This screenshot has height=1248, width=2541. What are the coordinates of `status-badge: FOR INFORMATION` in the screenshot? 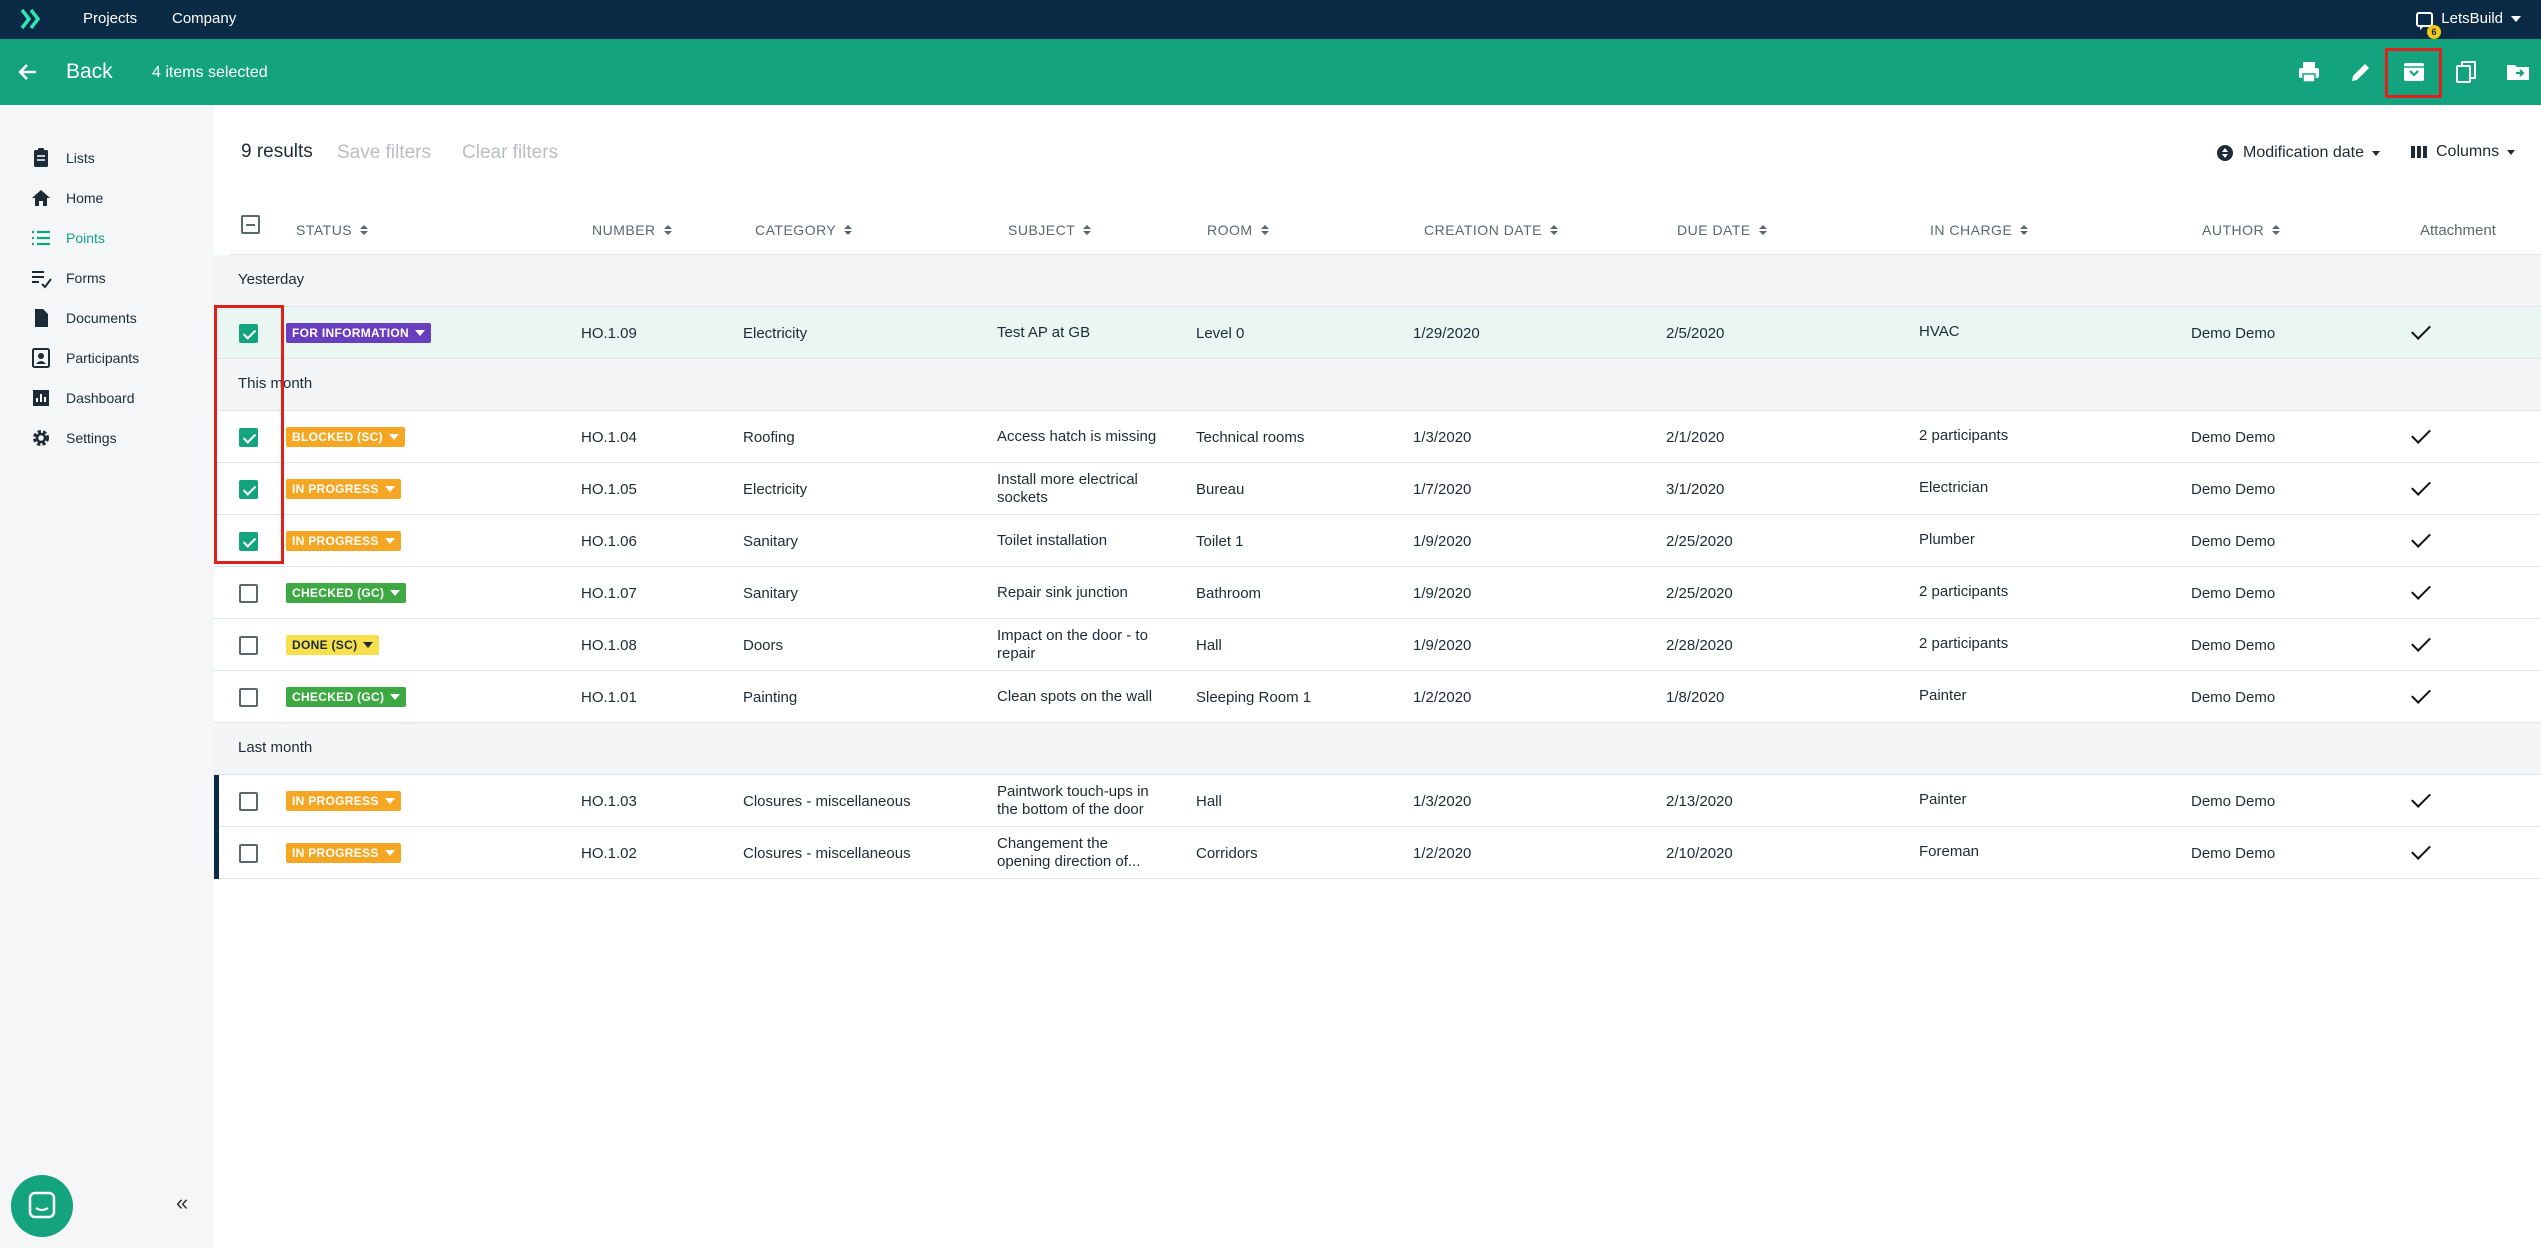 It's located at (358, 333).